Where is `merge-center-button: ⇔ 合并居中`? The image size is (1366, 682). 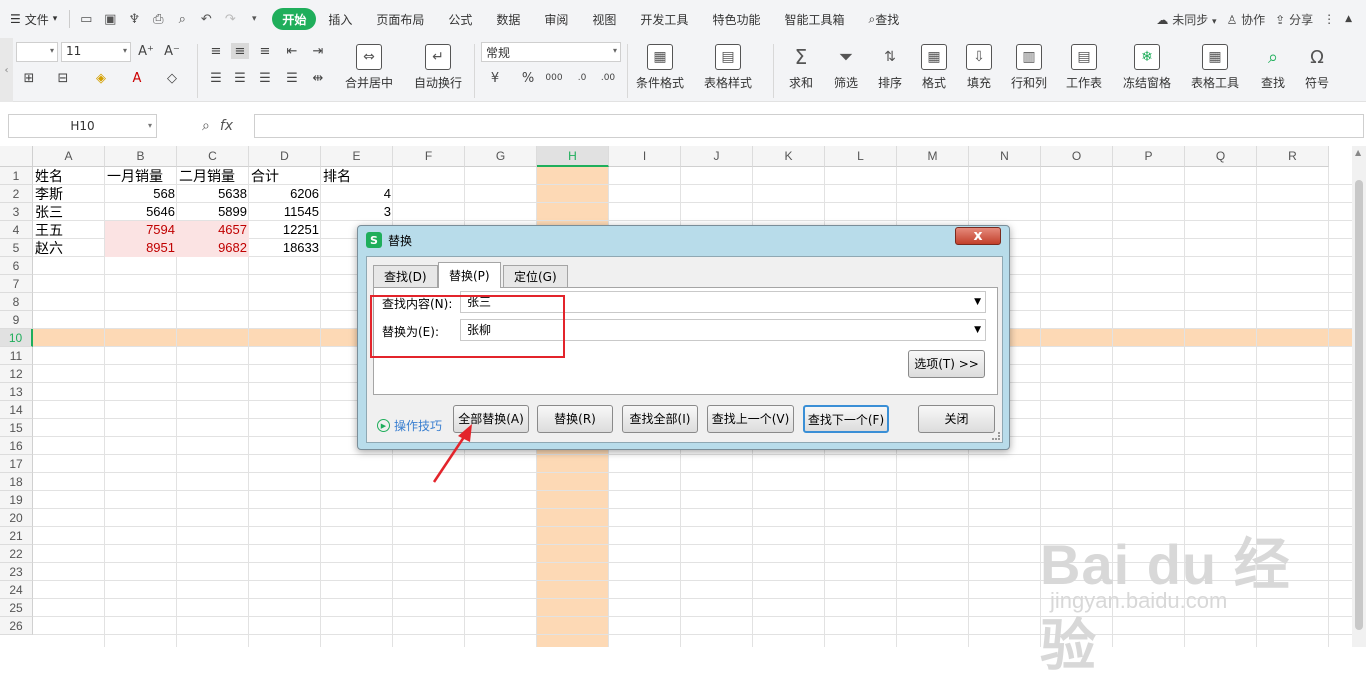 merge-center-button: ⇔ 合并居中 is located at coordinates (369, 67).